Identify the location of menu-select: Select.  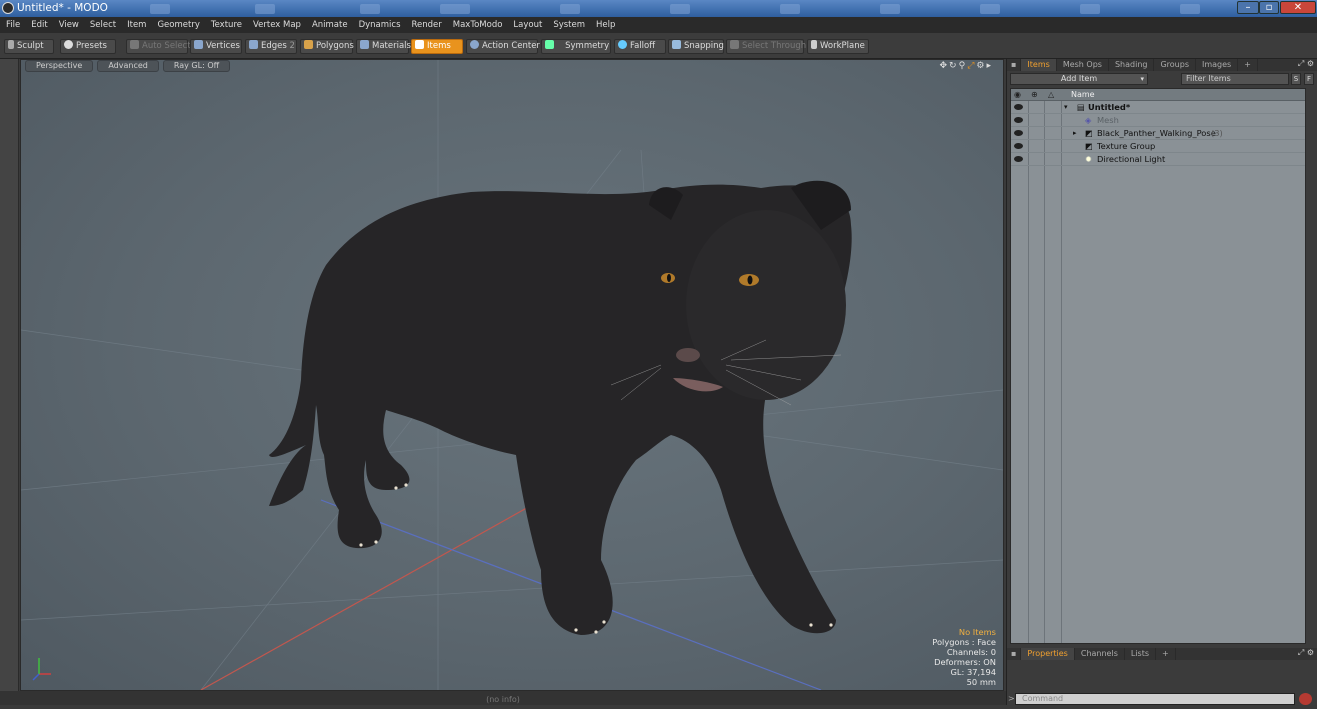
(102, 25).